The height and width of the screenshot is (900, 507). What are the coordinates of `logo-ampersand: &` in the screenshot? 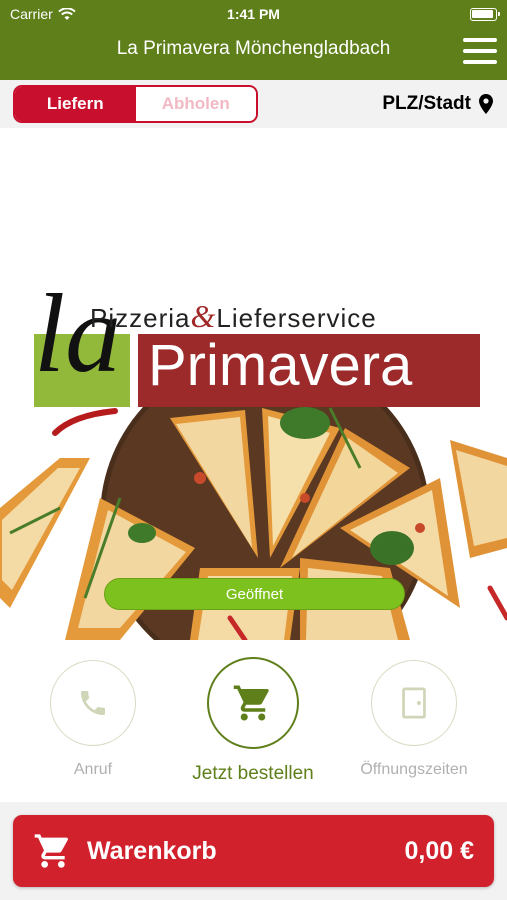 It's located at (203, 316).